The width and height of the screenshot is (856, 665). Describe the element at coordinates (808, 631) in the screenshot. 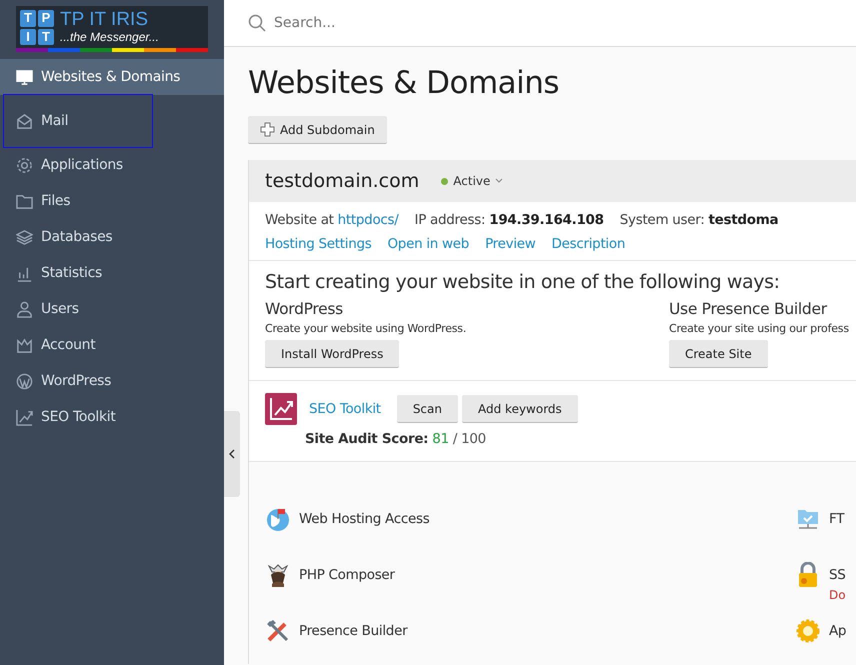

I see `sun-icon` at that location.